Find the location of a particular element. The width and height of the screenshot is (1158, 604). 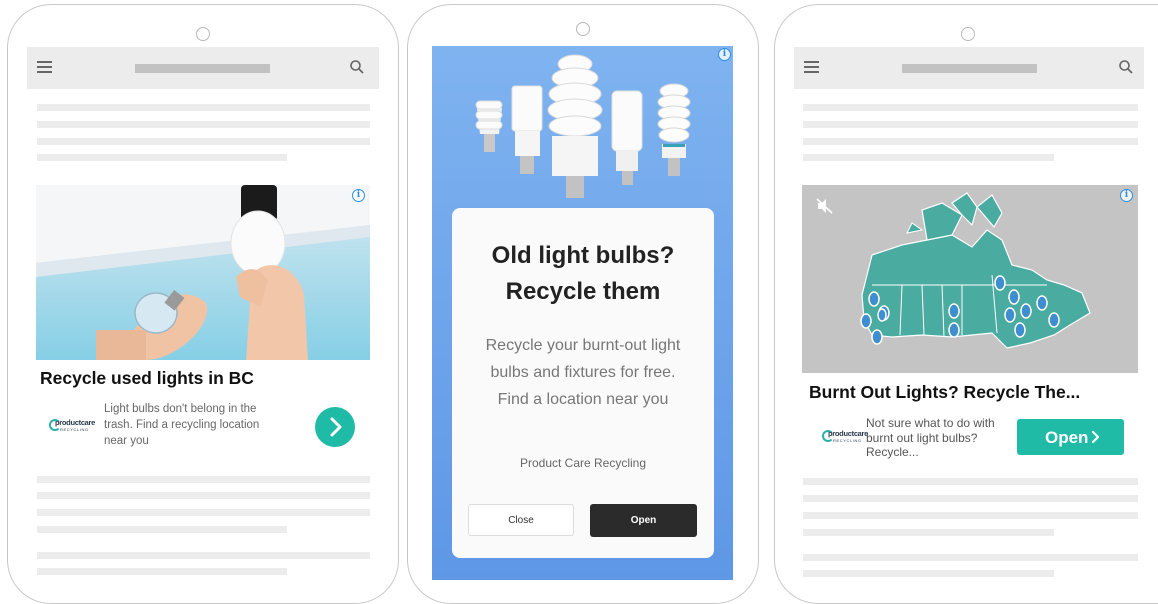

headline-line-2: Recycle them is located at coordinates (583, 291).